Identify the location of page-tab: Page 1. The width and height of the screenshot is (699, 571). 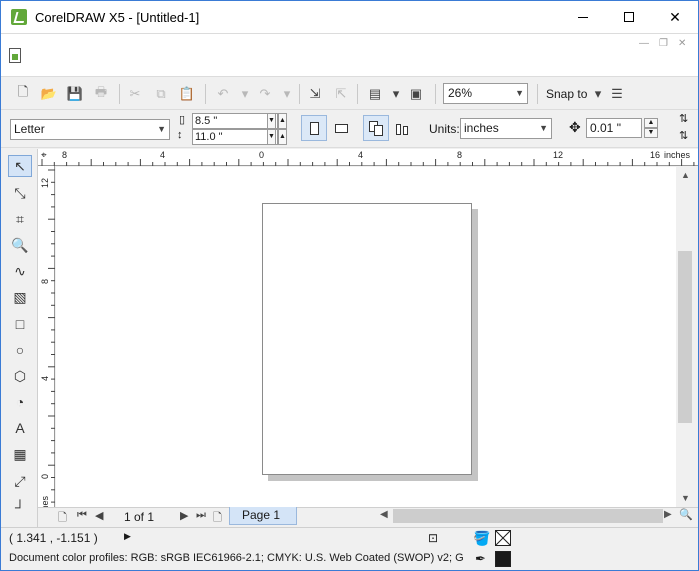
(263, 516).